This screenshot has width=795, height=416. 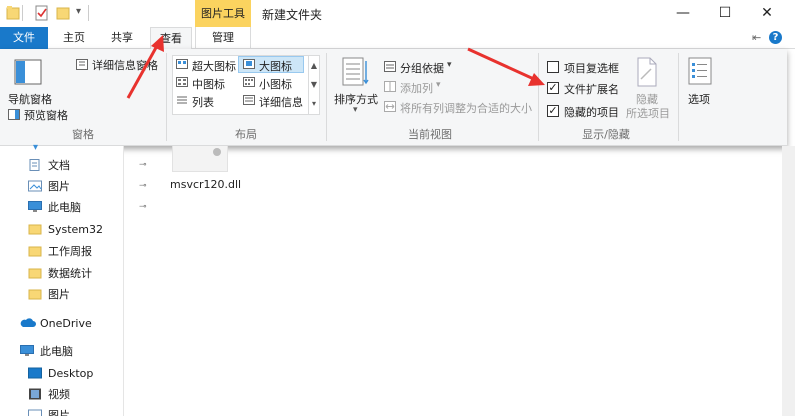 What do you see at coordinates (756, 37) in the screenshot?
I see `ribbon-minimize-icon: ⇤` at bounding box center [756, 37].